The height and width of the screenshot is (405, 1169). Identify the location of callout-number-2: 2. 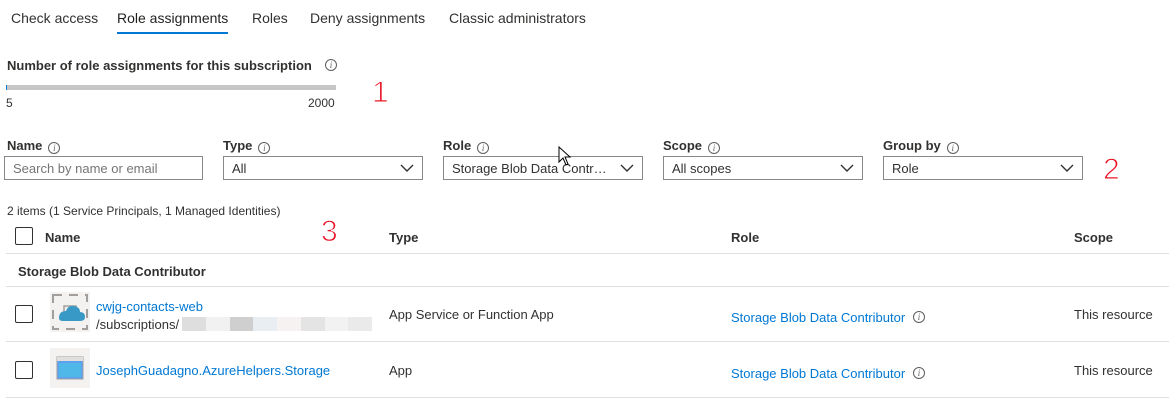
(1112, 170).